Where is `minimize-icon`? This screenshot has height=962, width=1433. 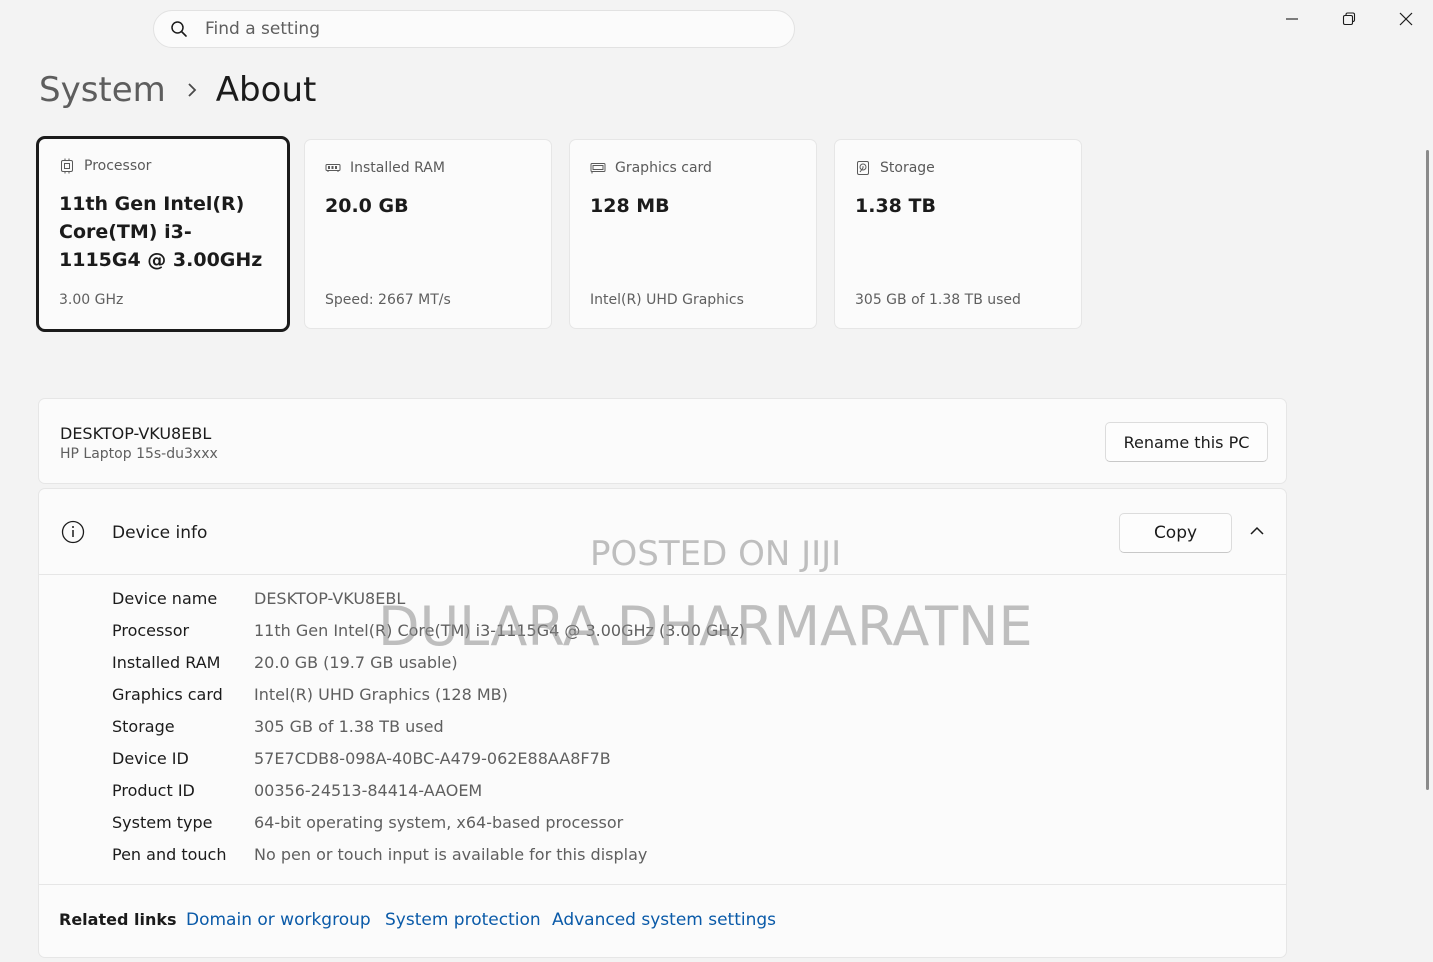 minimize-icon is located at coordinates (1292, 19).